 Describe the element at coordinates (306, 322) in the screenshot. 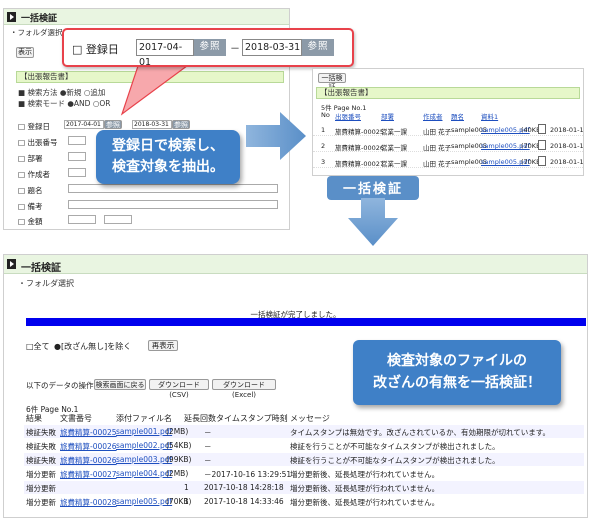

I see `progress-track` at that location.